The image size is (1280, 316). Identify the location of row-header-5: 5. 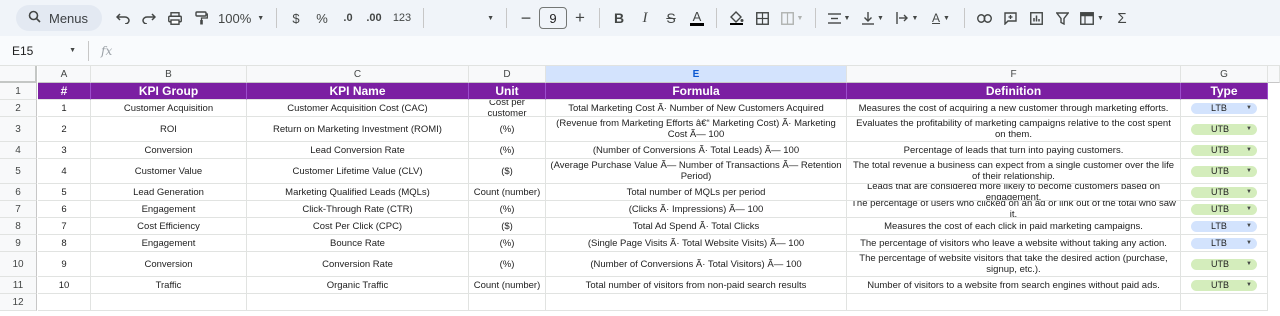
(18, 171).